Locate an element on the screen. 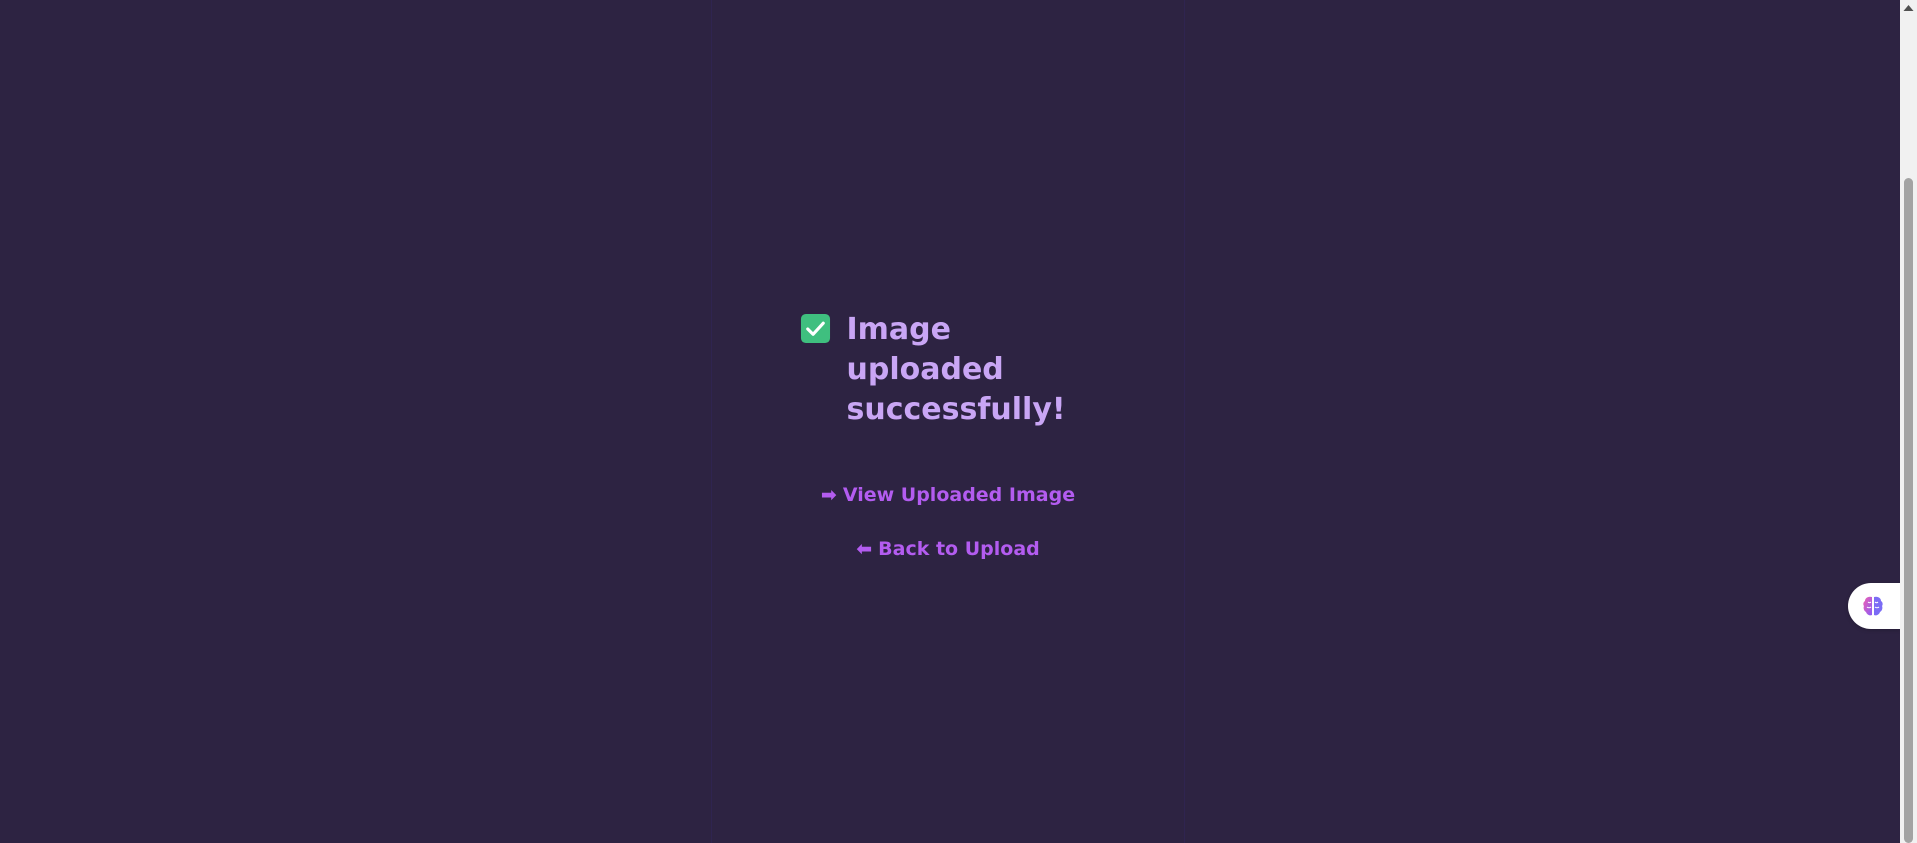  back-to-upload-link: ⬅ Back to Upload is located at coordinates (948, 549).